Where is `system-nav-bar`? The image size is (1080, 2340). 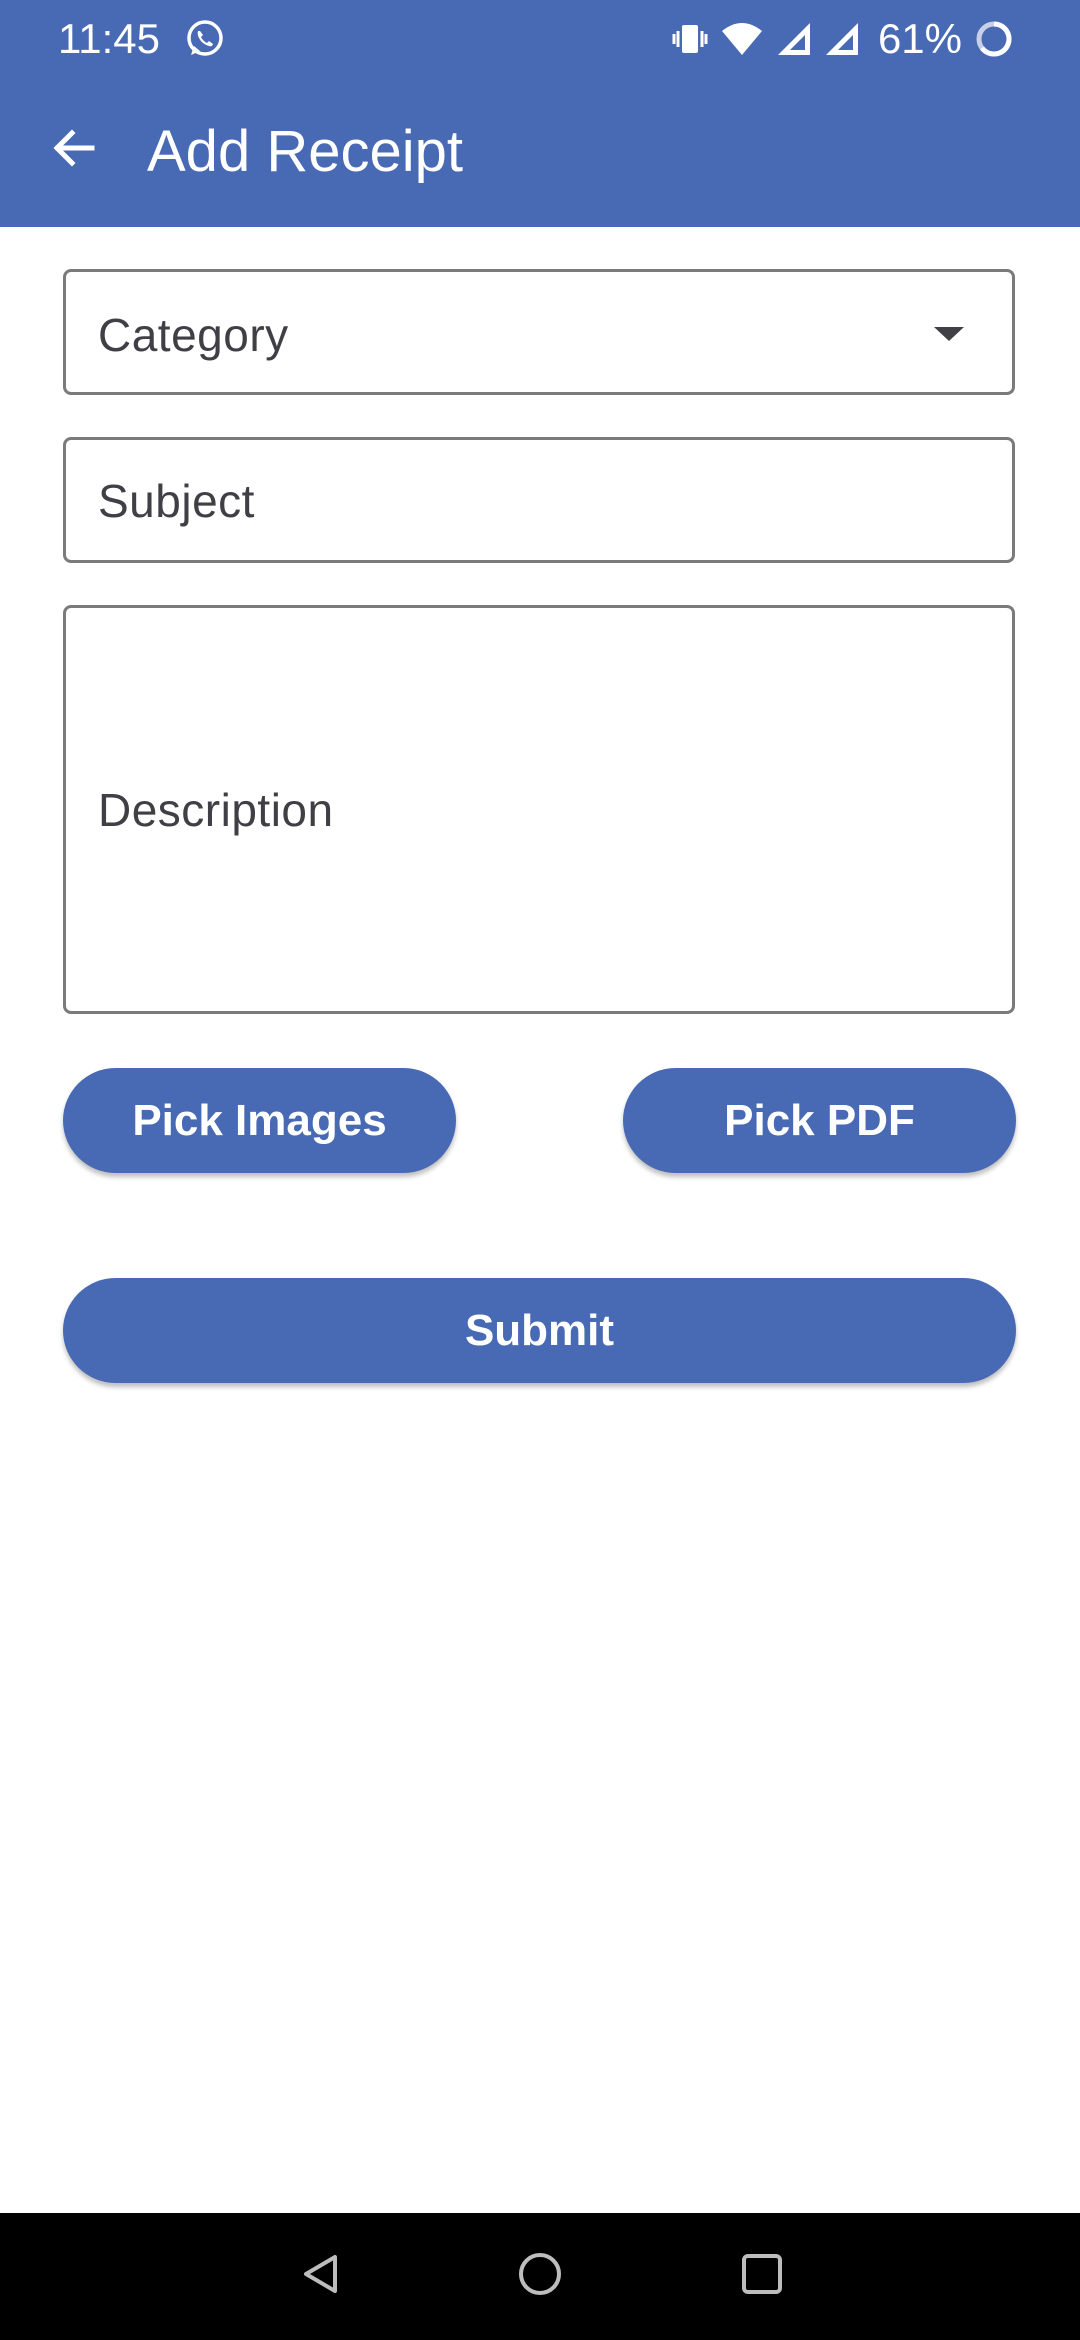
system-nav-bar is located at coordinates (540, 2276).